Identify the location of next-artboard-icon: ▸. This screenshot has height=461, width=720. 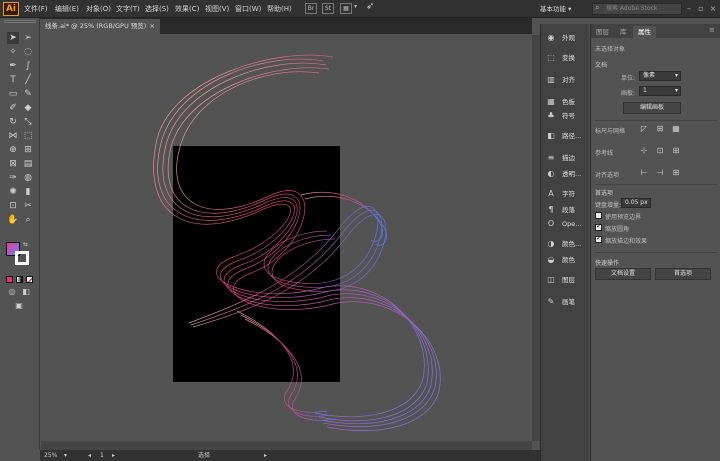
(113, 455).